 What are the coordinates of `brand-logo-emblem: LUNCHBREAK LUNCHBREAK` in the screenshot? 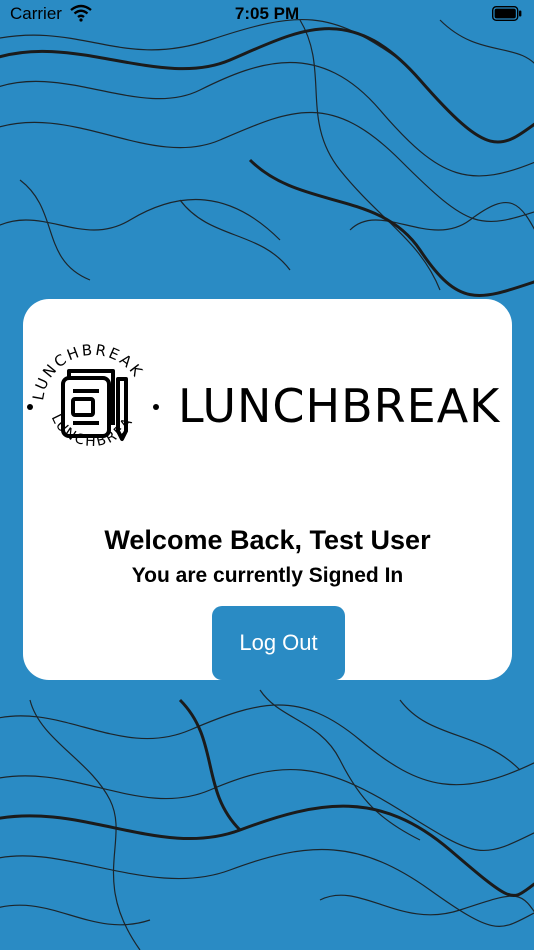 It's located at (92, 391).